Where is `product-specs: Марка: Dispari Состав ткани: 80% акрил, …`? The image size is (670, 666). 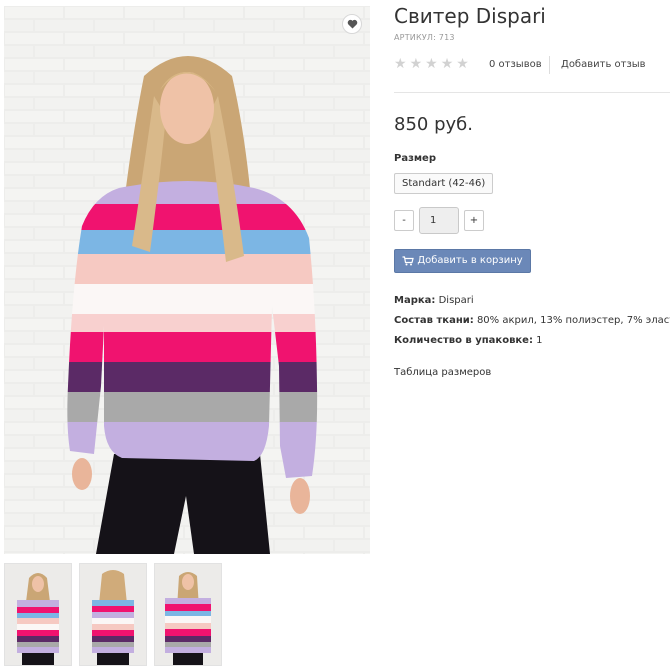 product-specs: Марка: Dispari Состав ткани: 80% акрил, … is located at coordinates (532, 324).